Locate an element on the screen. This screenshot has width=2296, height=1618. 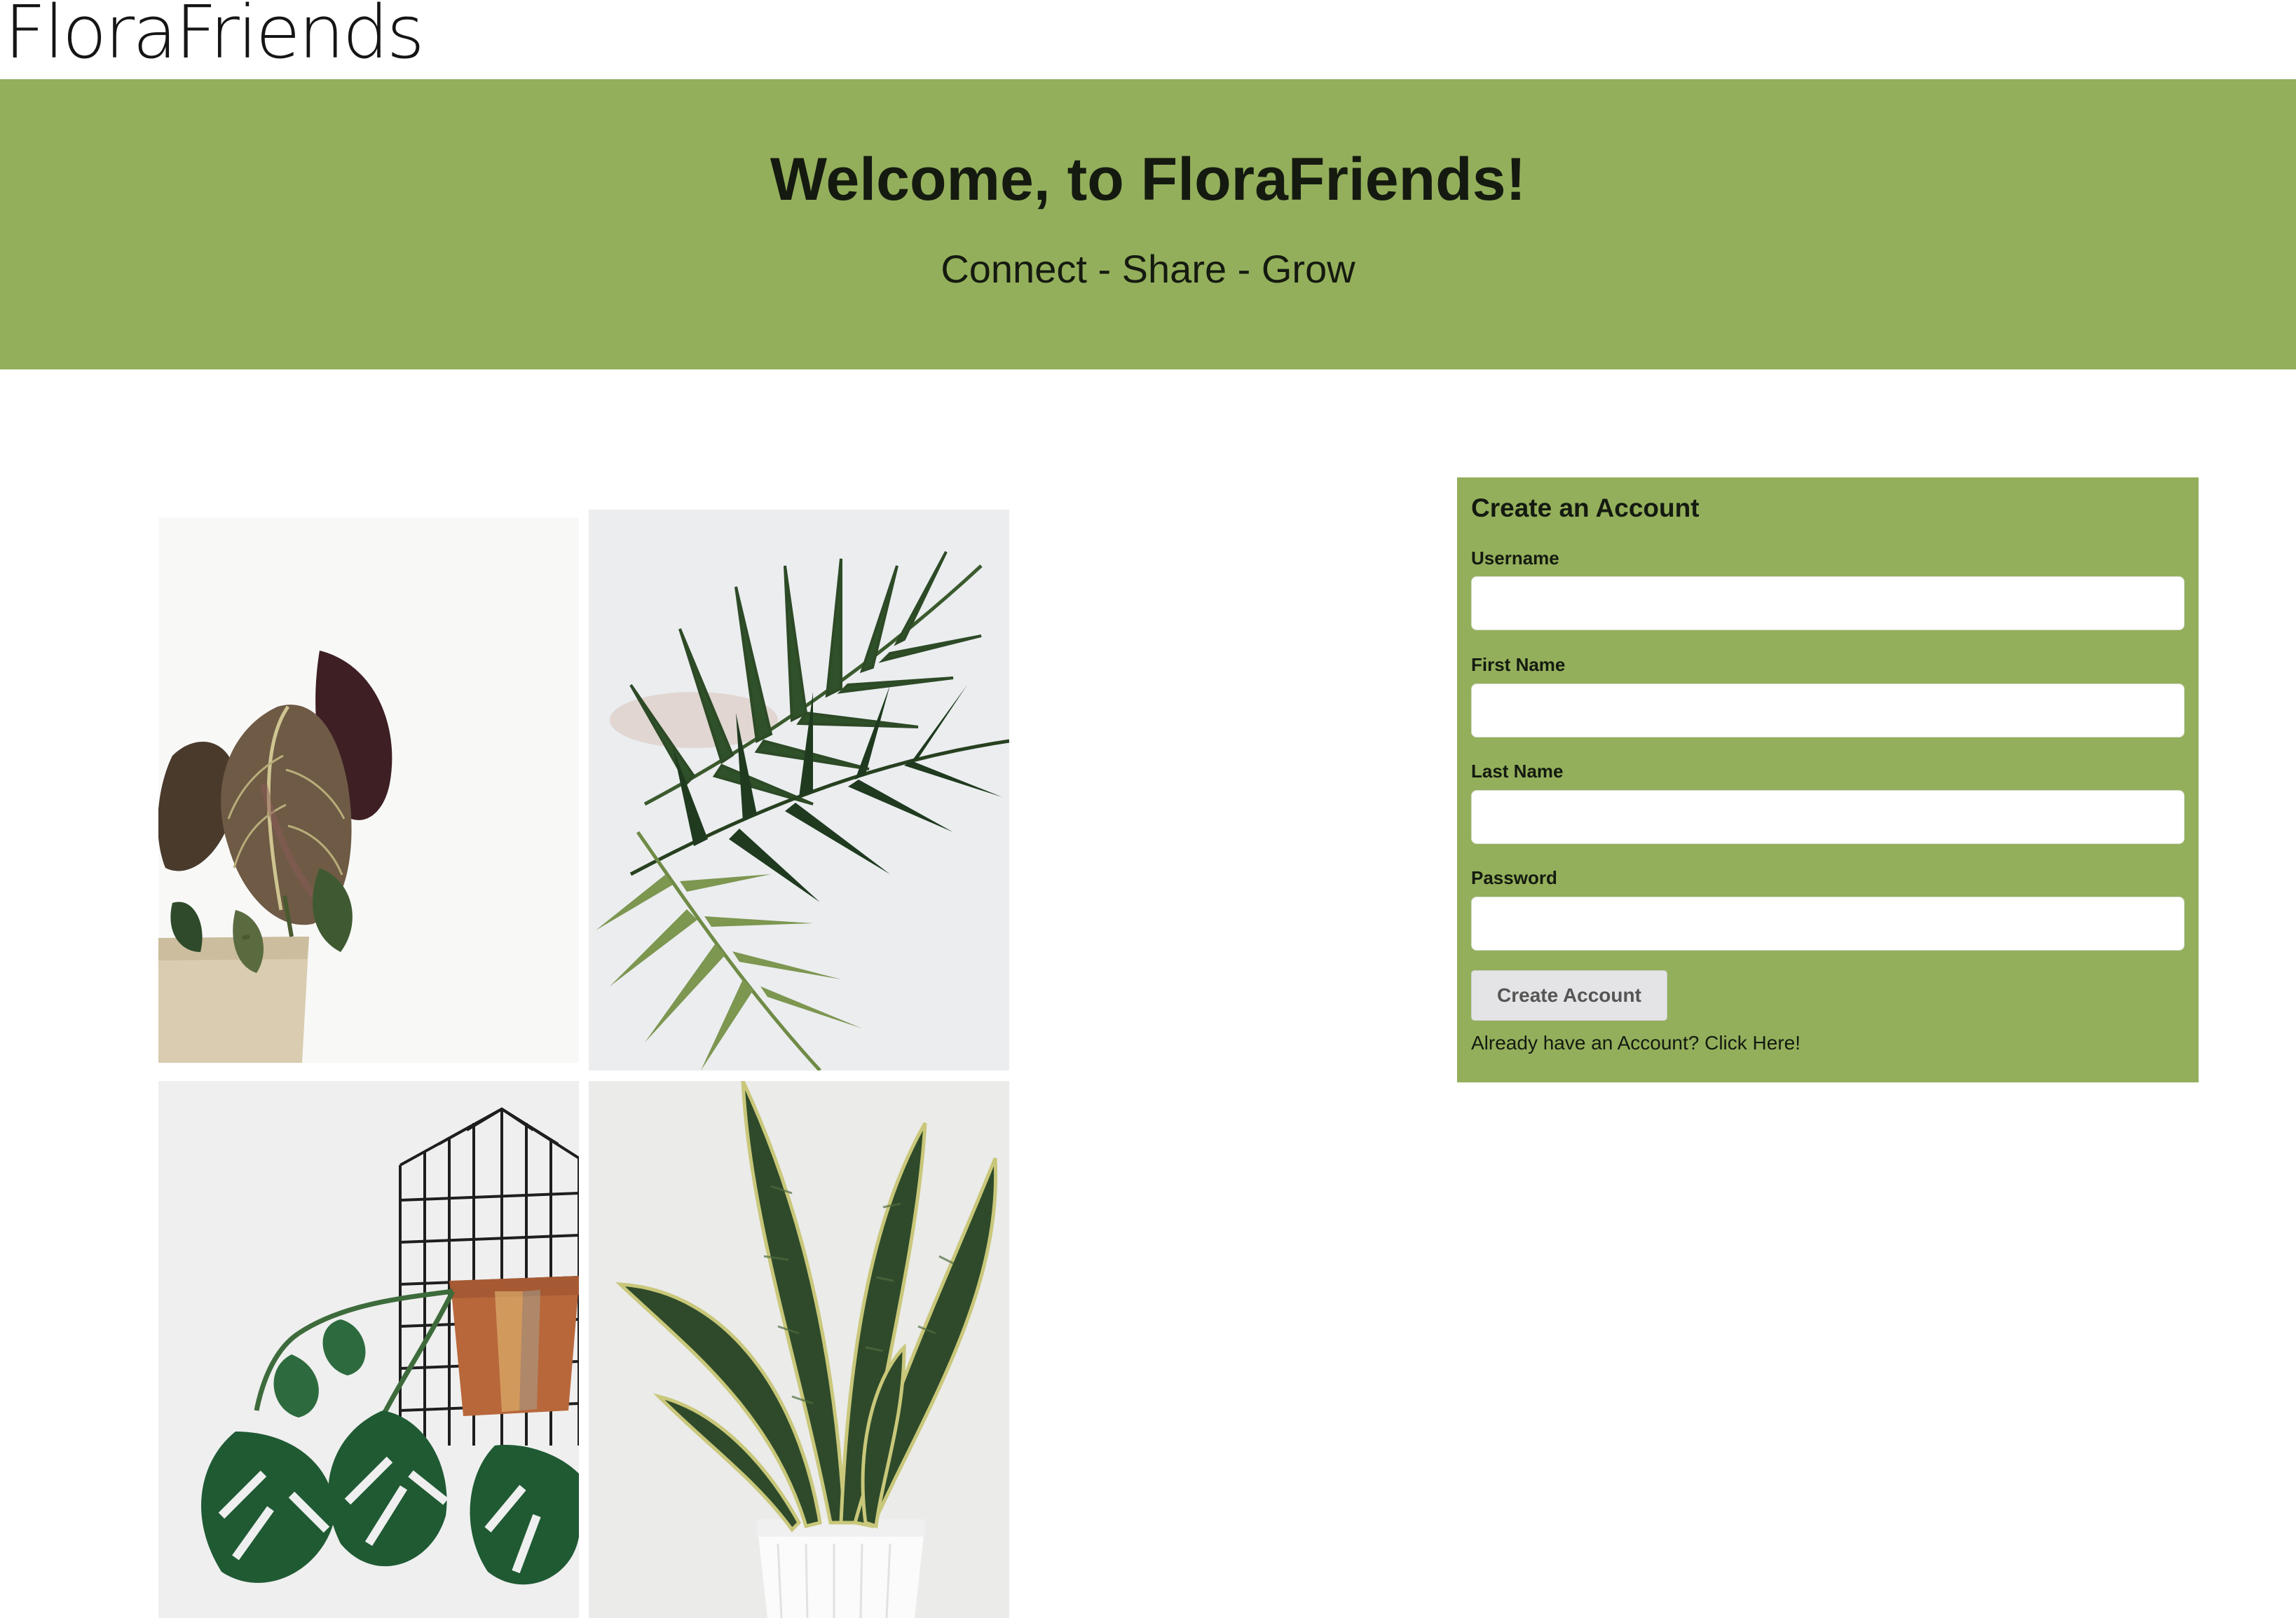
signup-form-title: Create an Account is located at coordinates (1585, 508).